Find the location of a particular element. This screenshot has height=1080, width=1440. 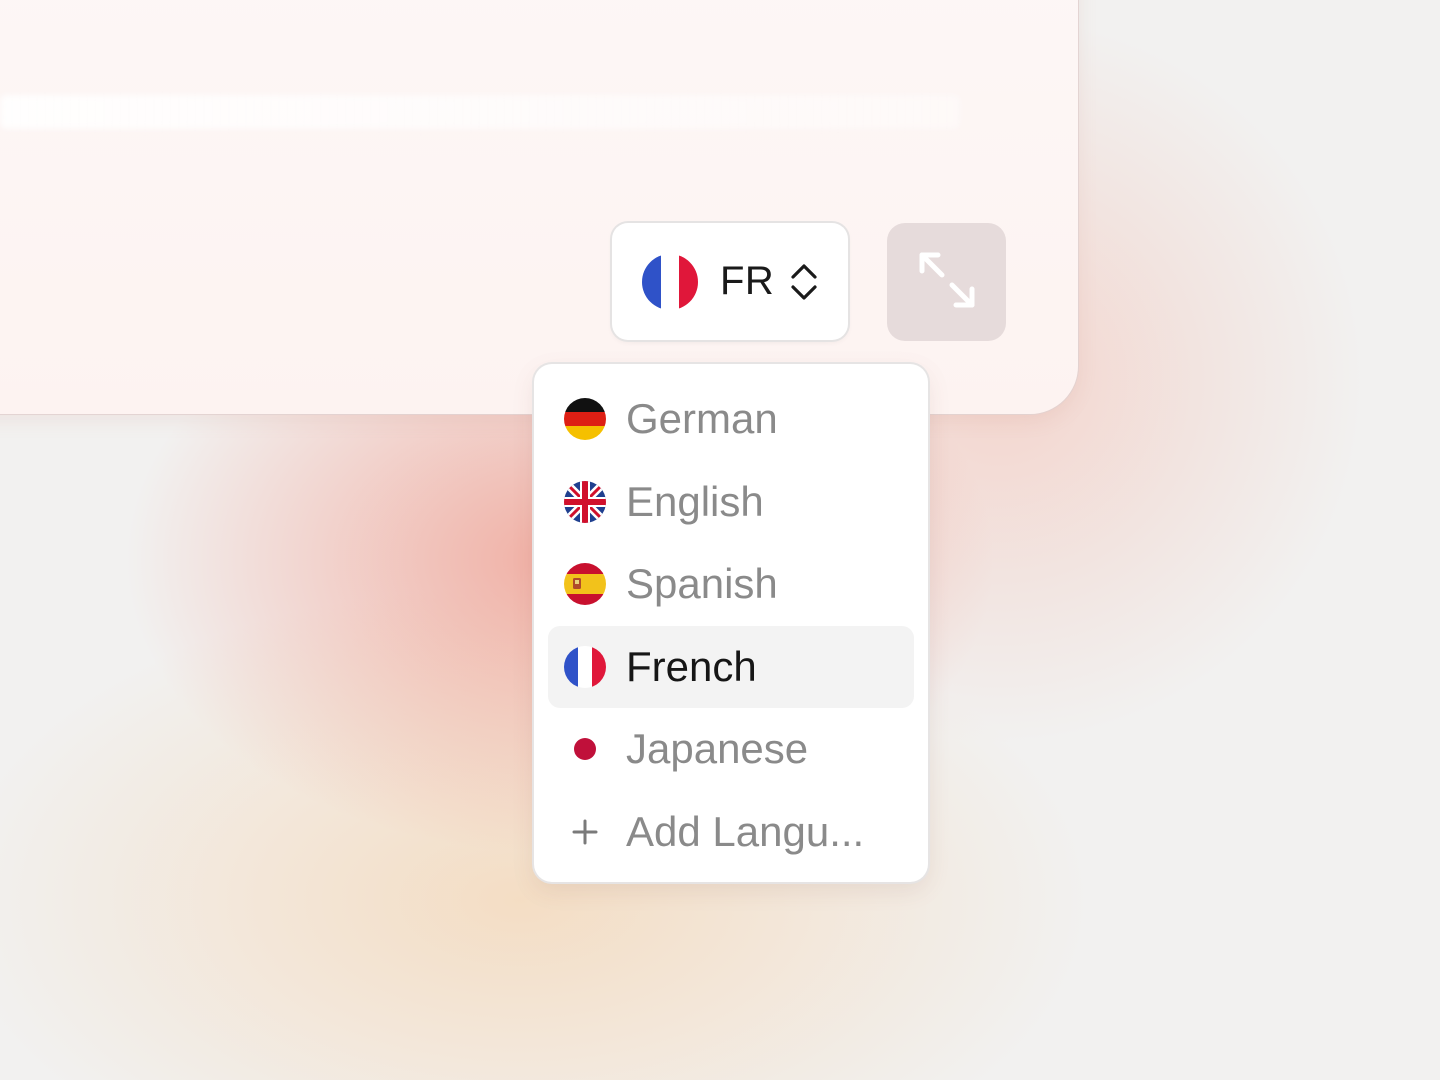

current-language-code: FR is located at coordinates (747, 281).